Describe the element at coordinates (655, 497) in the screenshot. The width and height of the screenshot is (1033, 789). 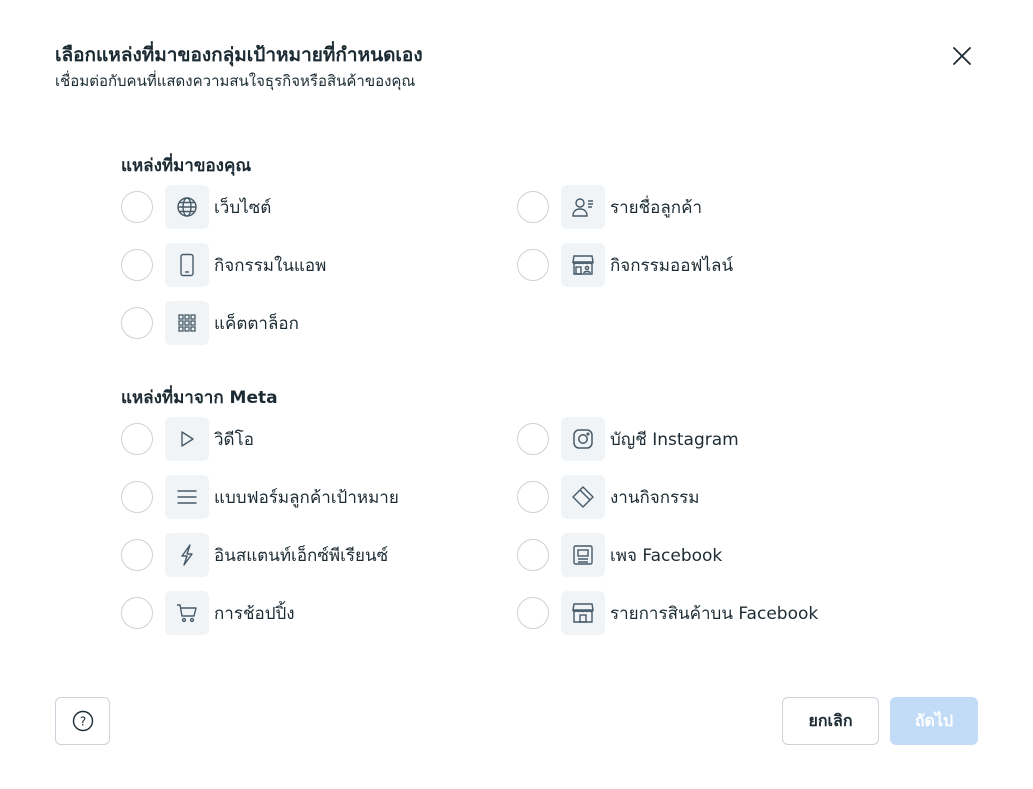
I see `option-label: งานกิจกรรม` at that location.